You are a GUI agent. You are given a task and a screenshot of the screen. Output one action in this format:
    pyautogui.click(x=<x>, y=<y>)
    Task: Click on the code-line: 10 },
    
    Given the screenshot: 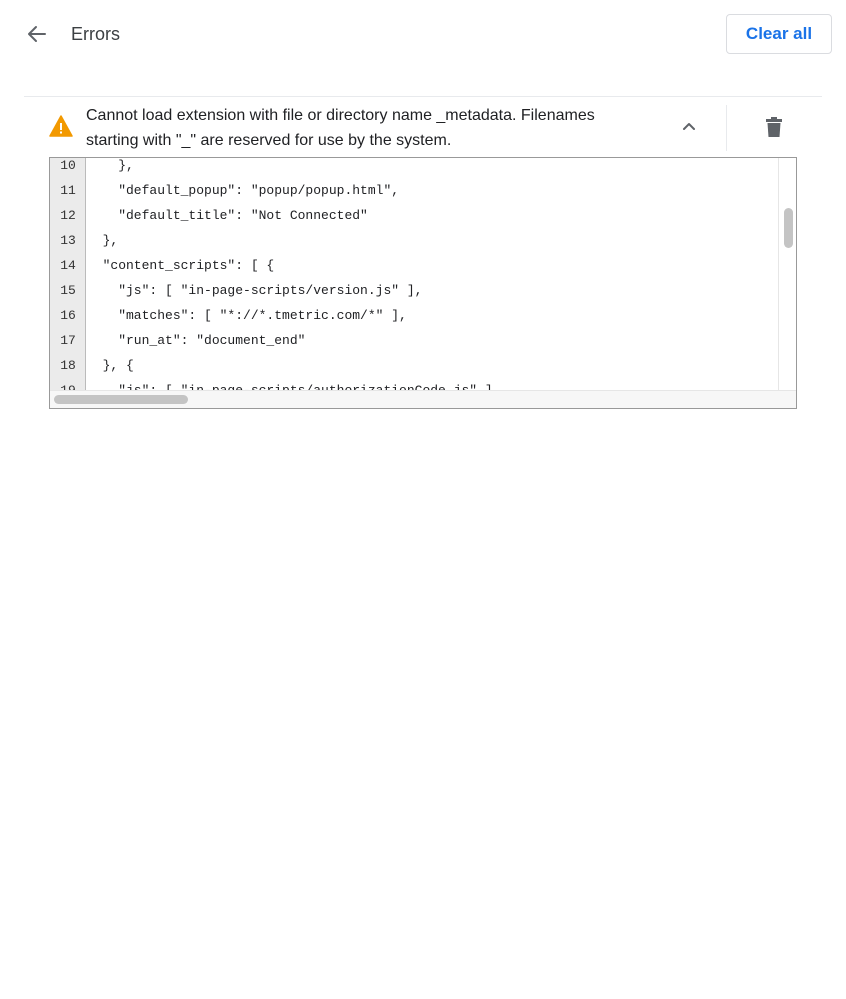 What is the action you would take?
    pyautogui.click(x=97, y=168)
    